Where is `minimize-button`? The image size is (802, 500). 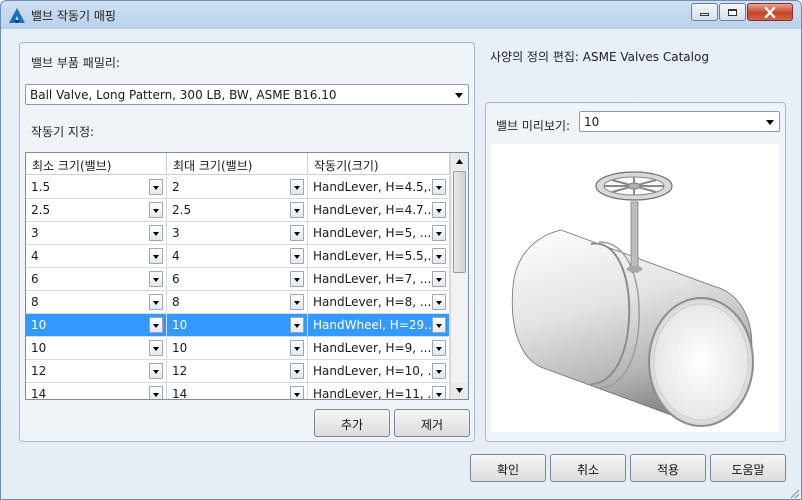
minimize-button is located at coordinates (704, 12).